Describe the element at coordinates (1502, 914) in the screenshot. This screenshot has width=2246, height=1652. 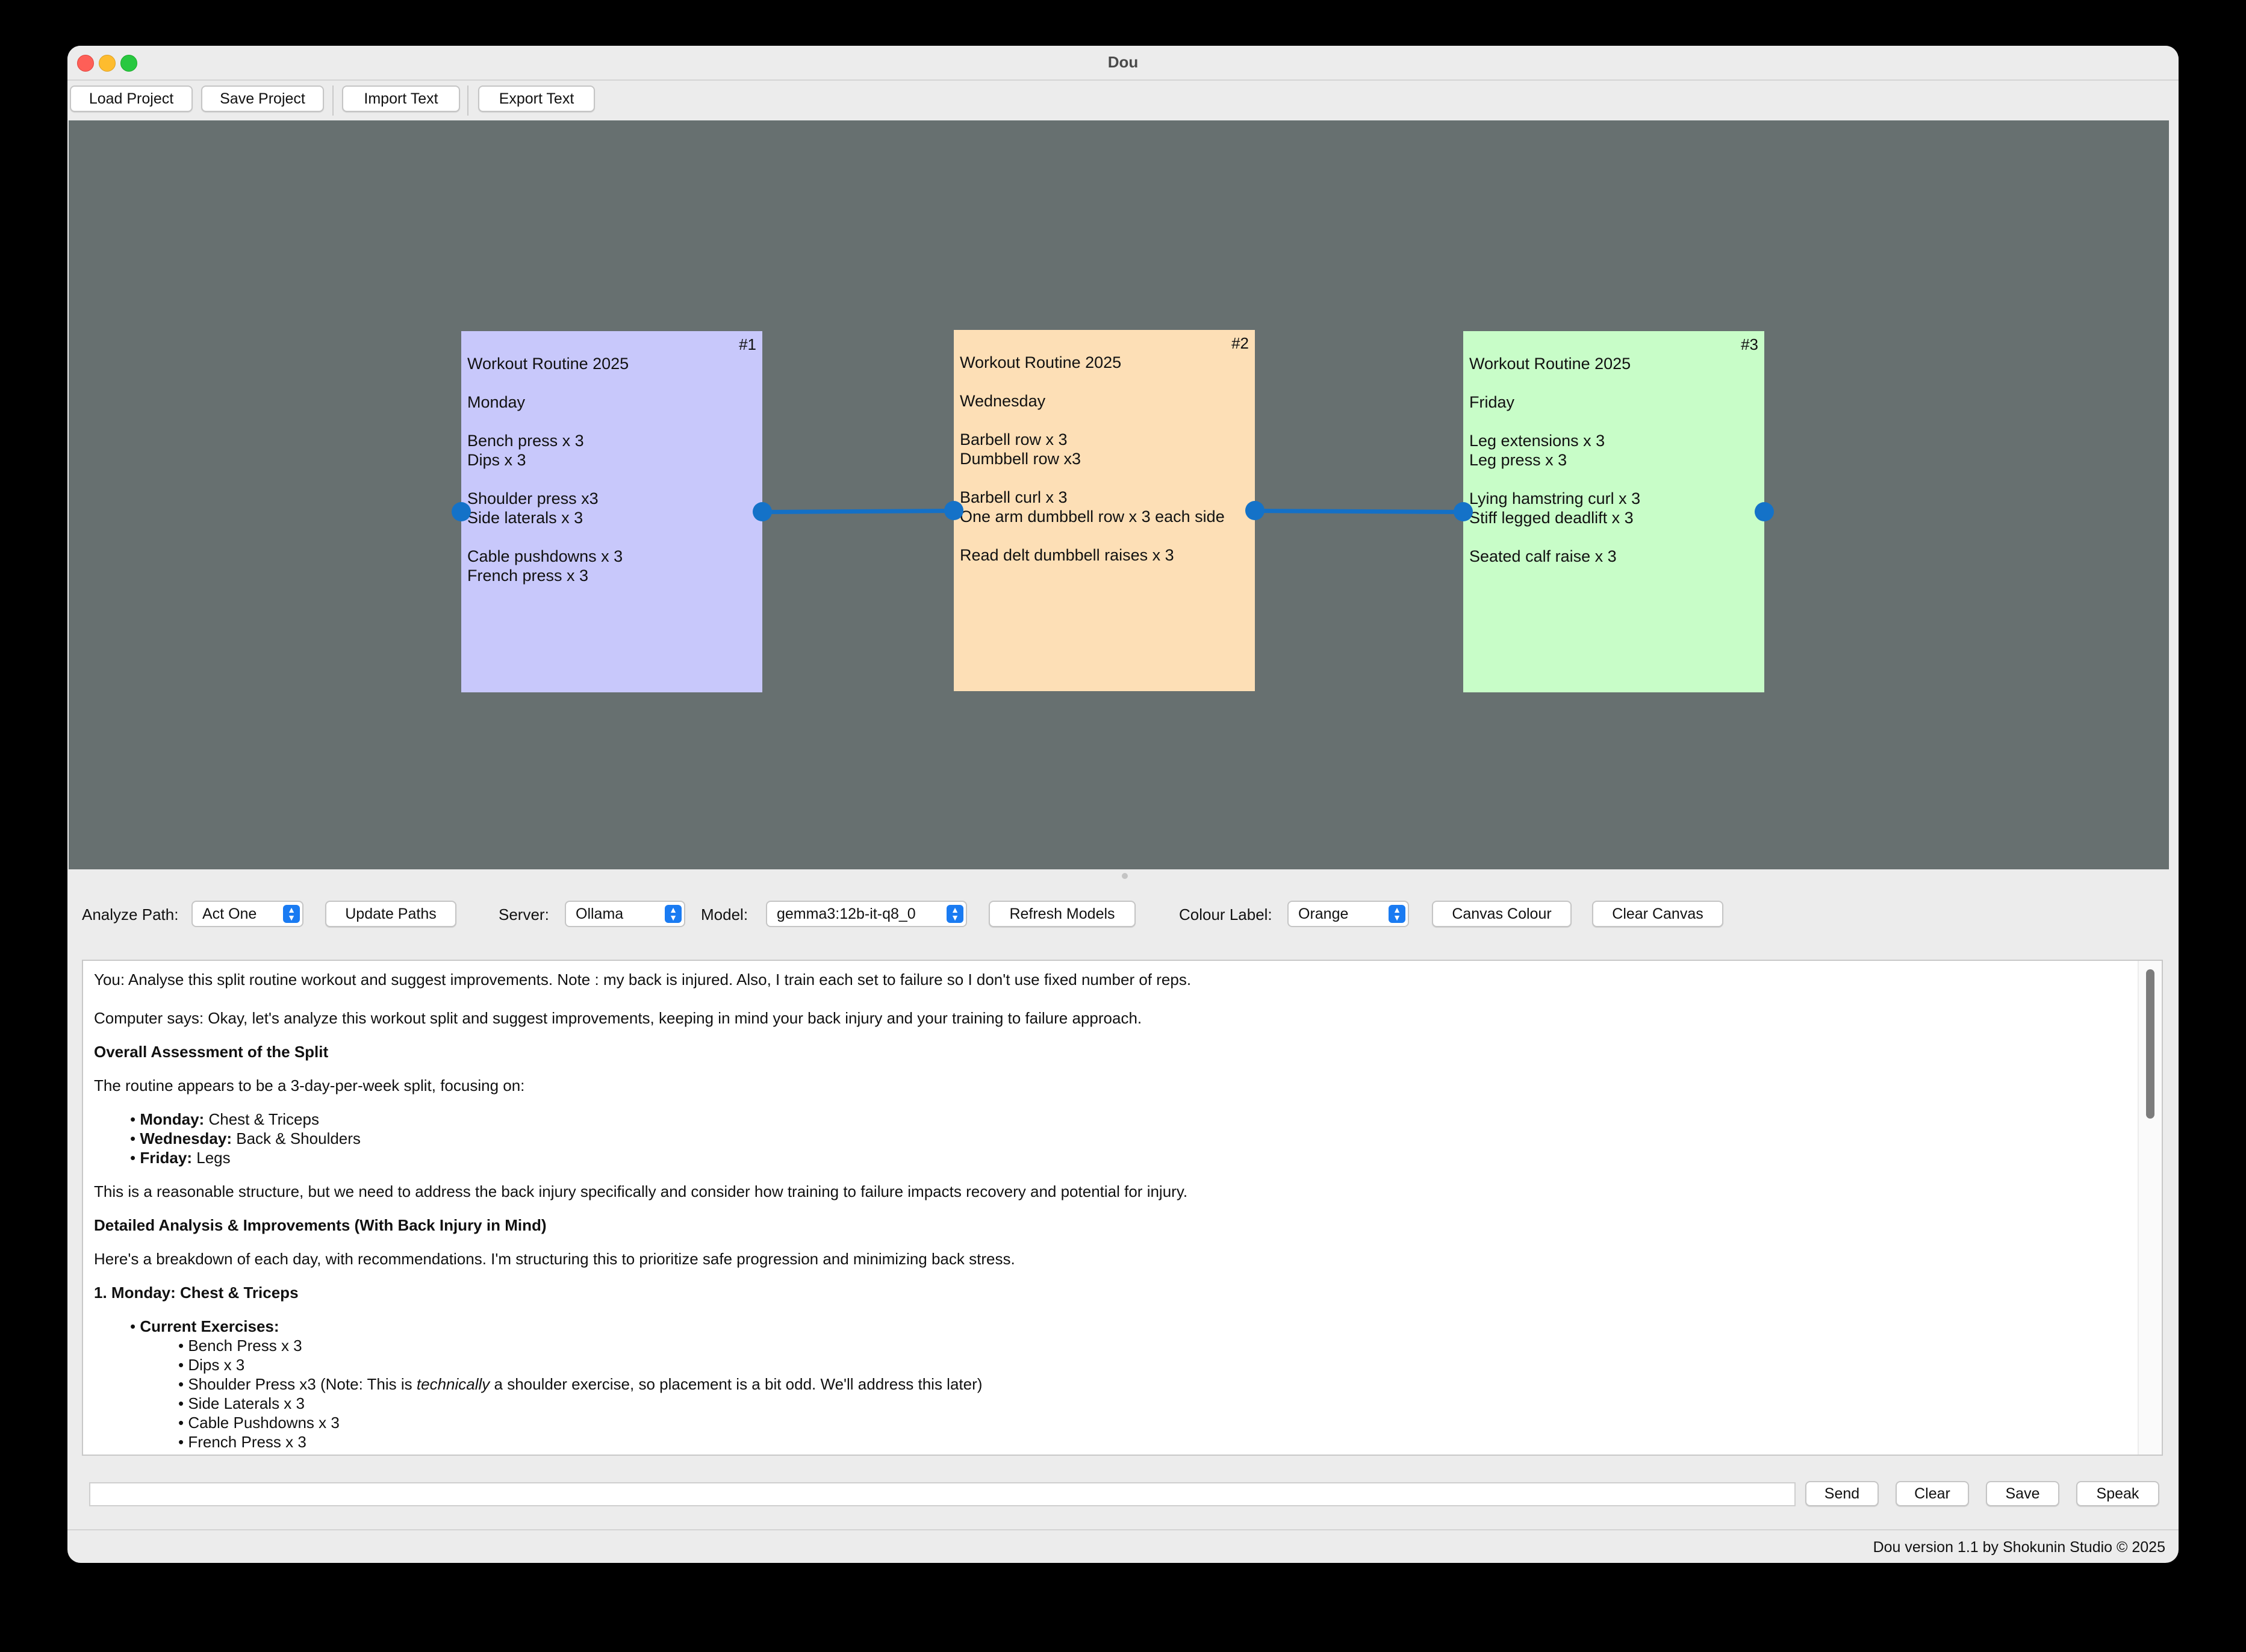
I see `canvas-colour-button: Canvas Colour` at that location.